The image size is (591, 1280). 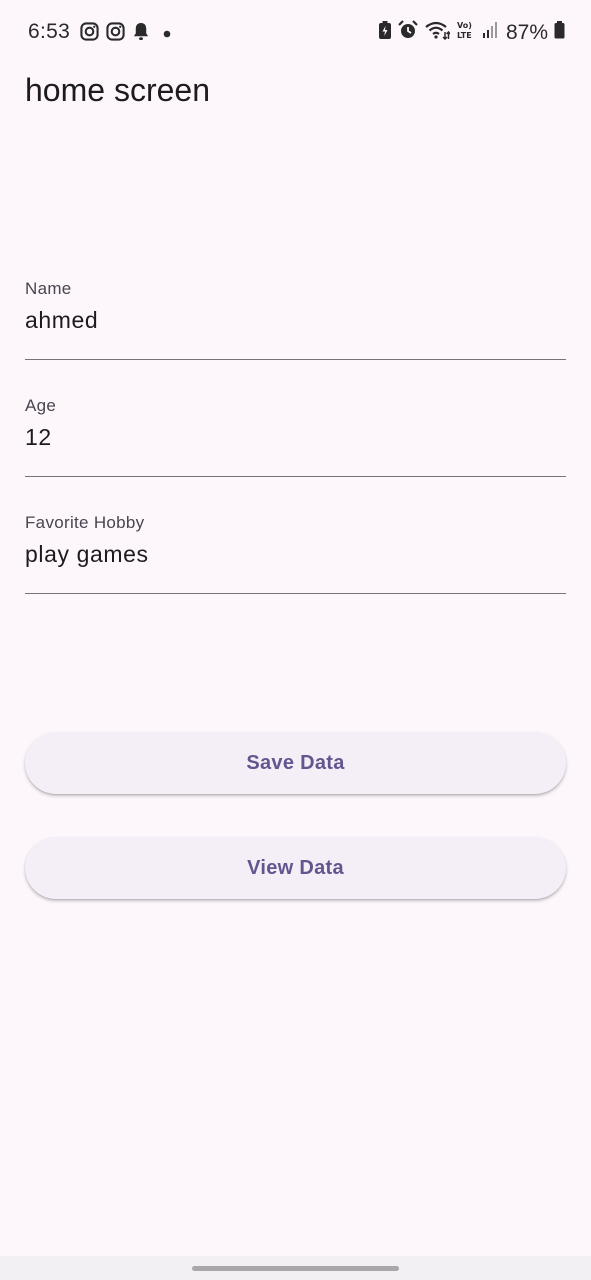 What do you see at coordinates (61, 320) in the screenshot?
I see `name-field-value: ahmed` at bounding box center [61, 320].